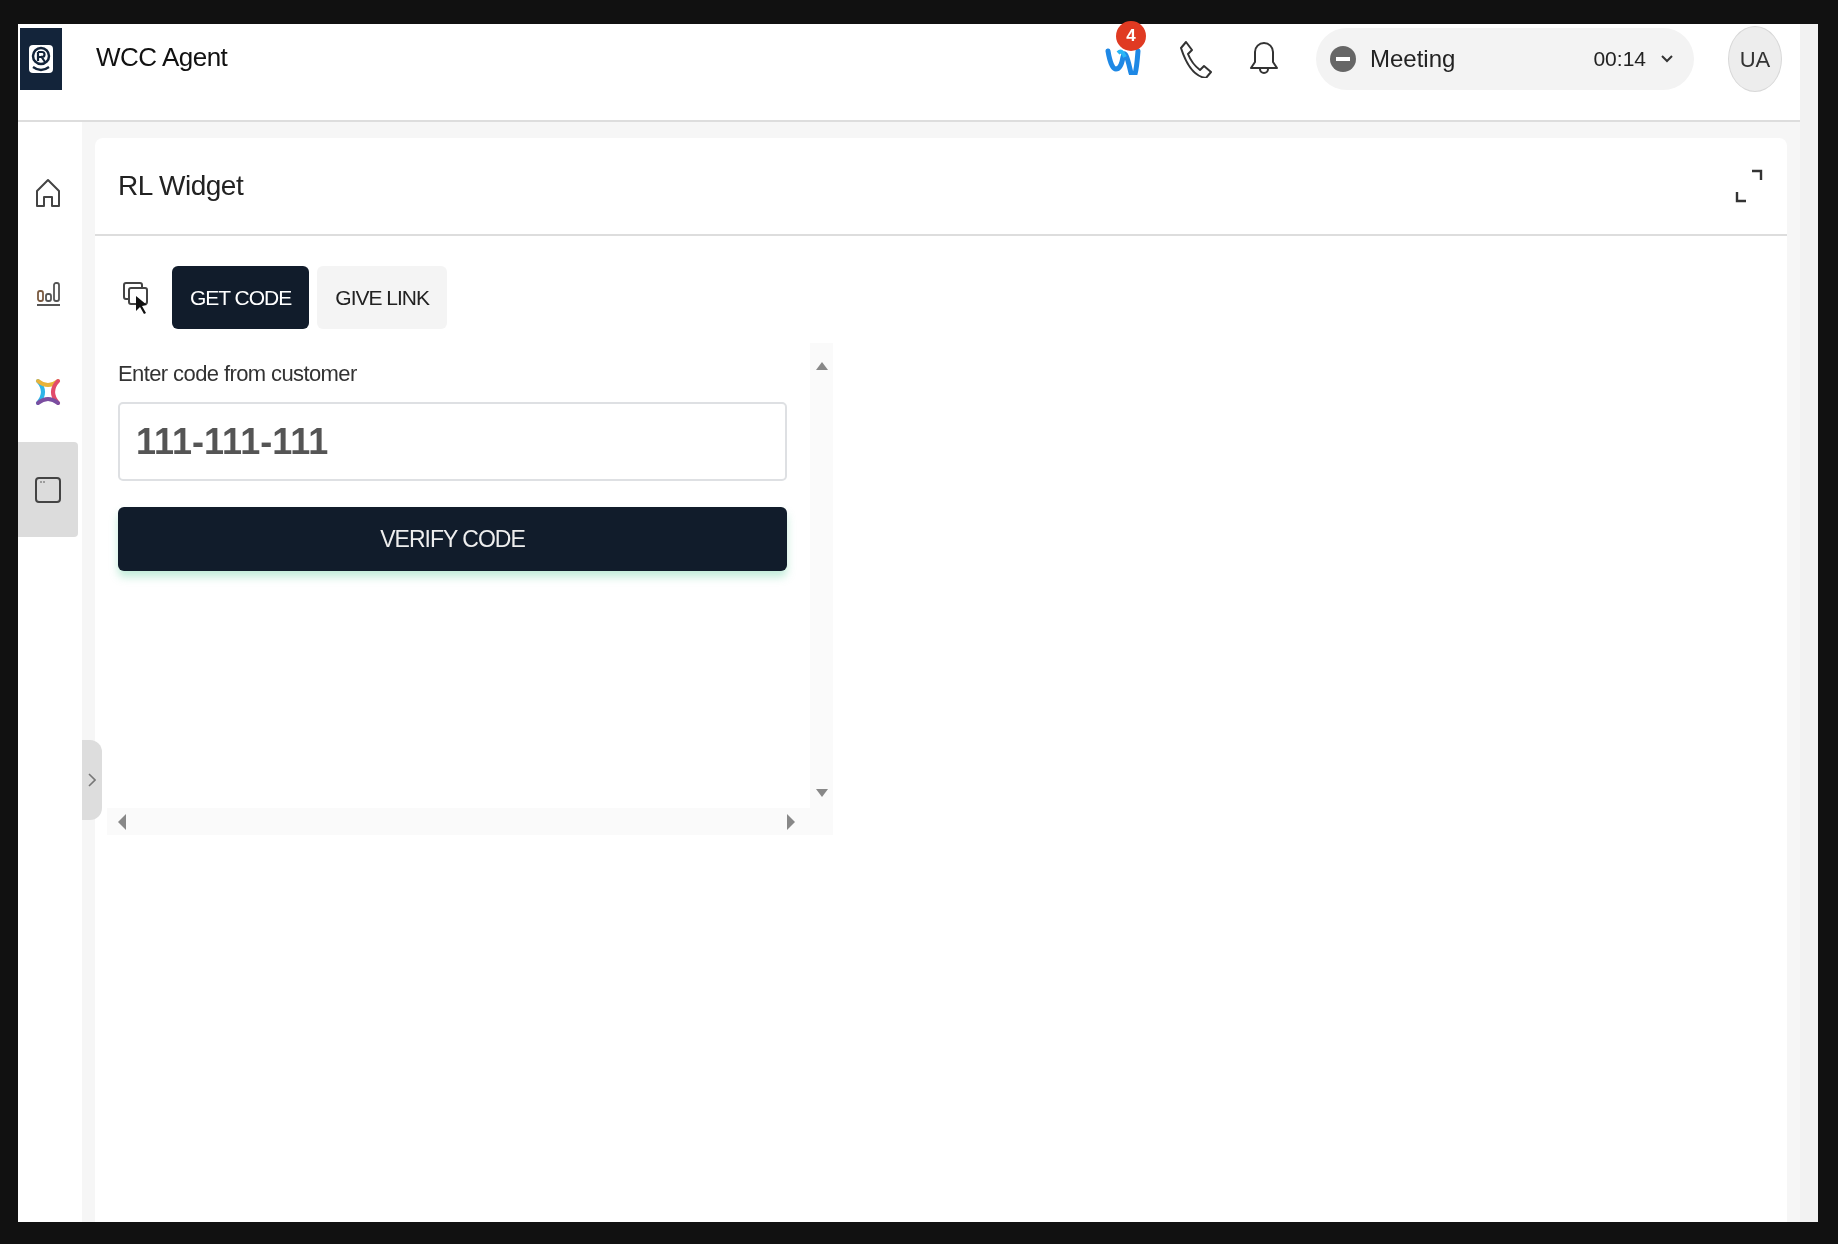 This screenshot has height=1244, width=1838. What do you see at coordinates (238, 374) in the screenshot?
I see `field-label: Enter code from customer` at bounding box center [238, 374].